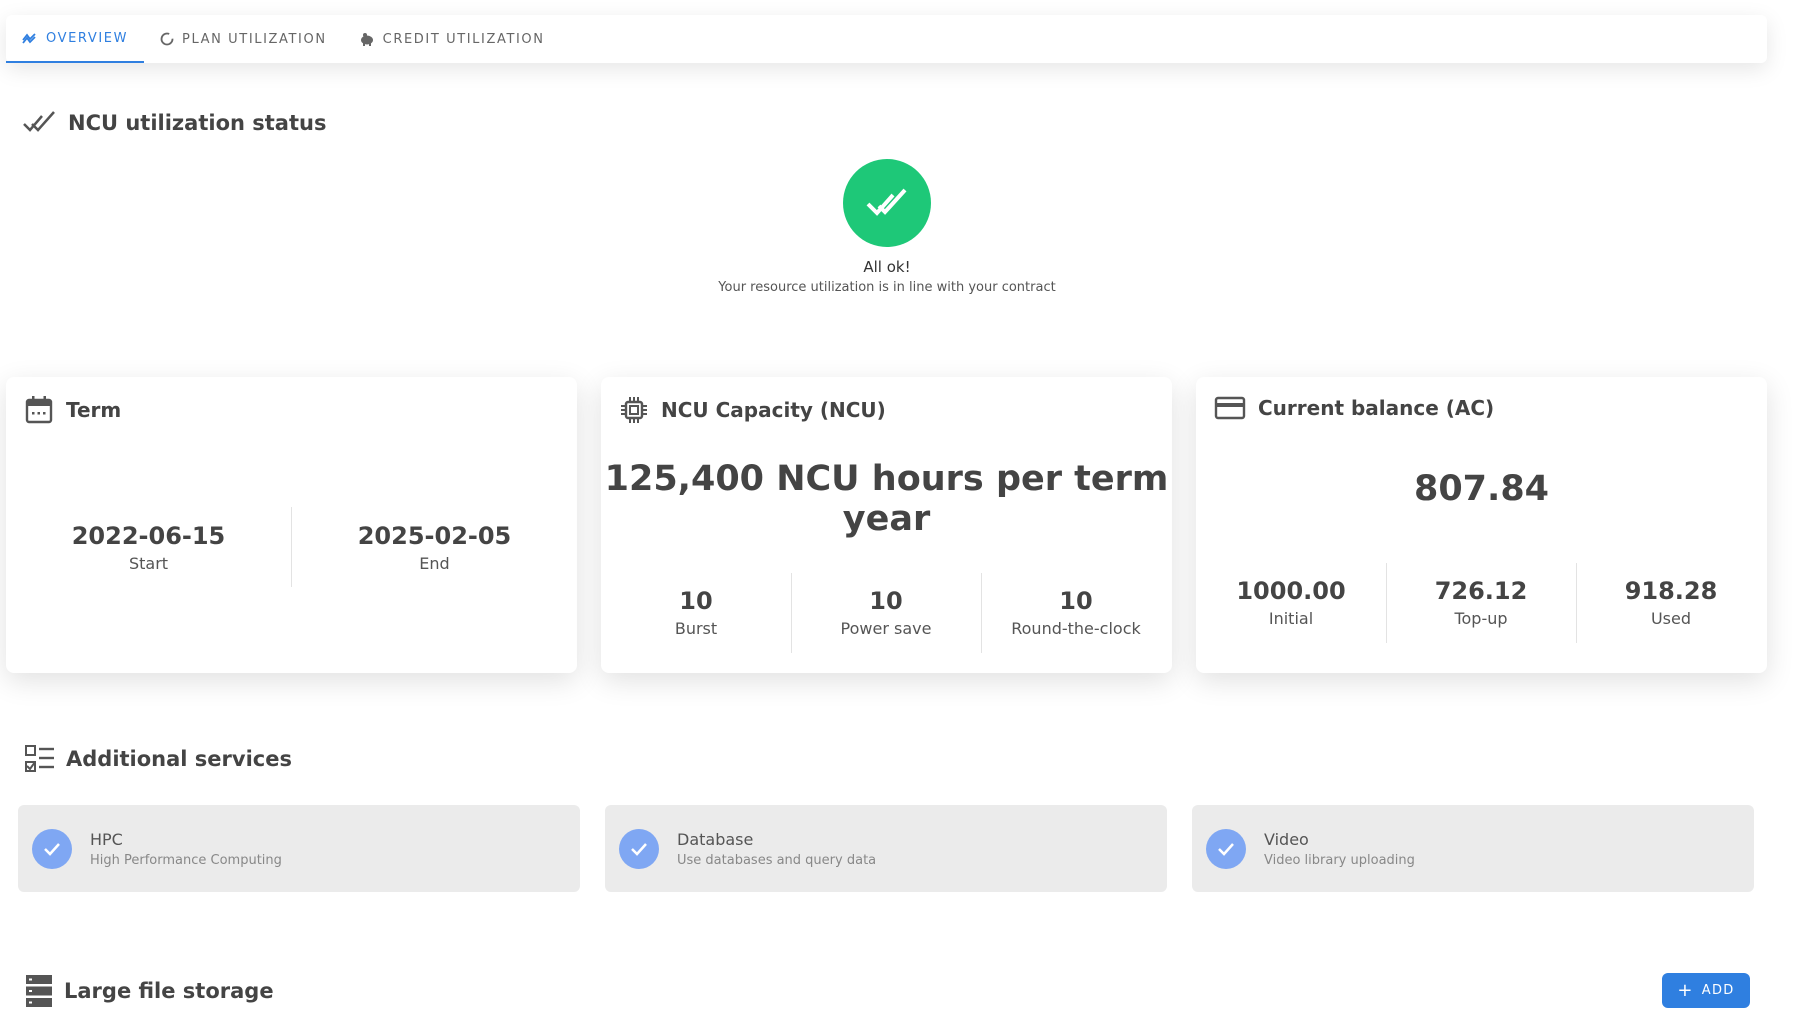 The image size is (1808, 1033). What do you see at coordinates (886, 479) in the screenshot?
I see `capacity-headline-line1: 125,400 NCU hours per term` at bounding box center [886, 479].